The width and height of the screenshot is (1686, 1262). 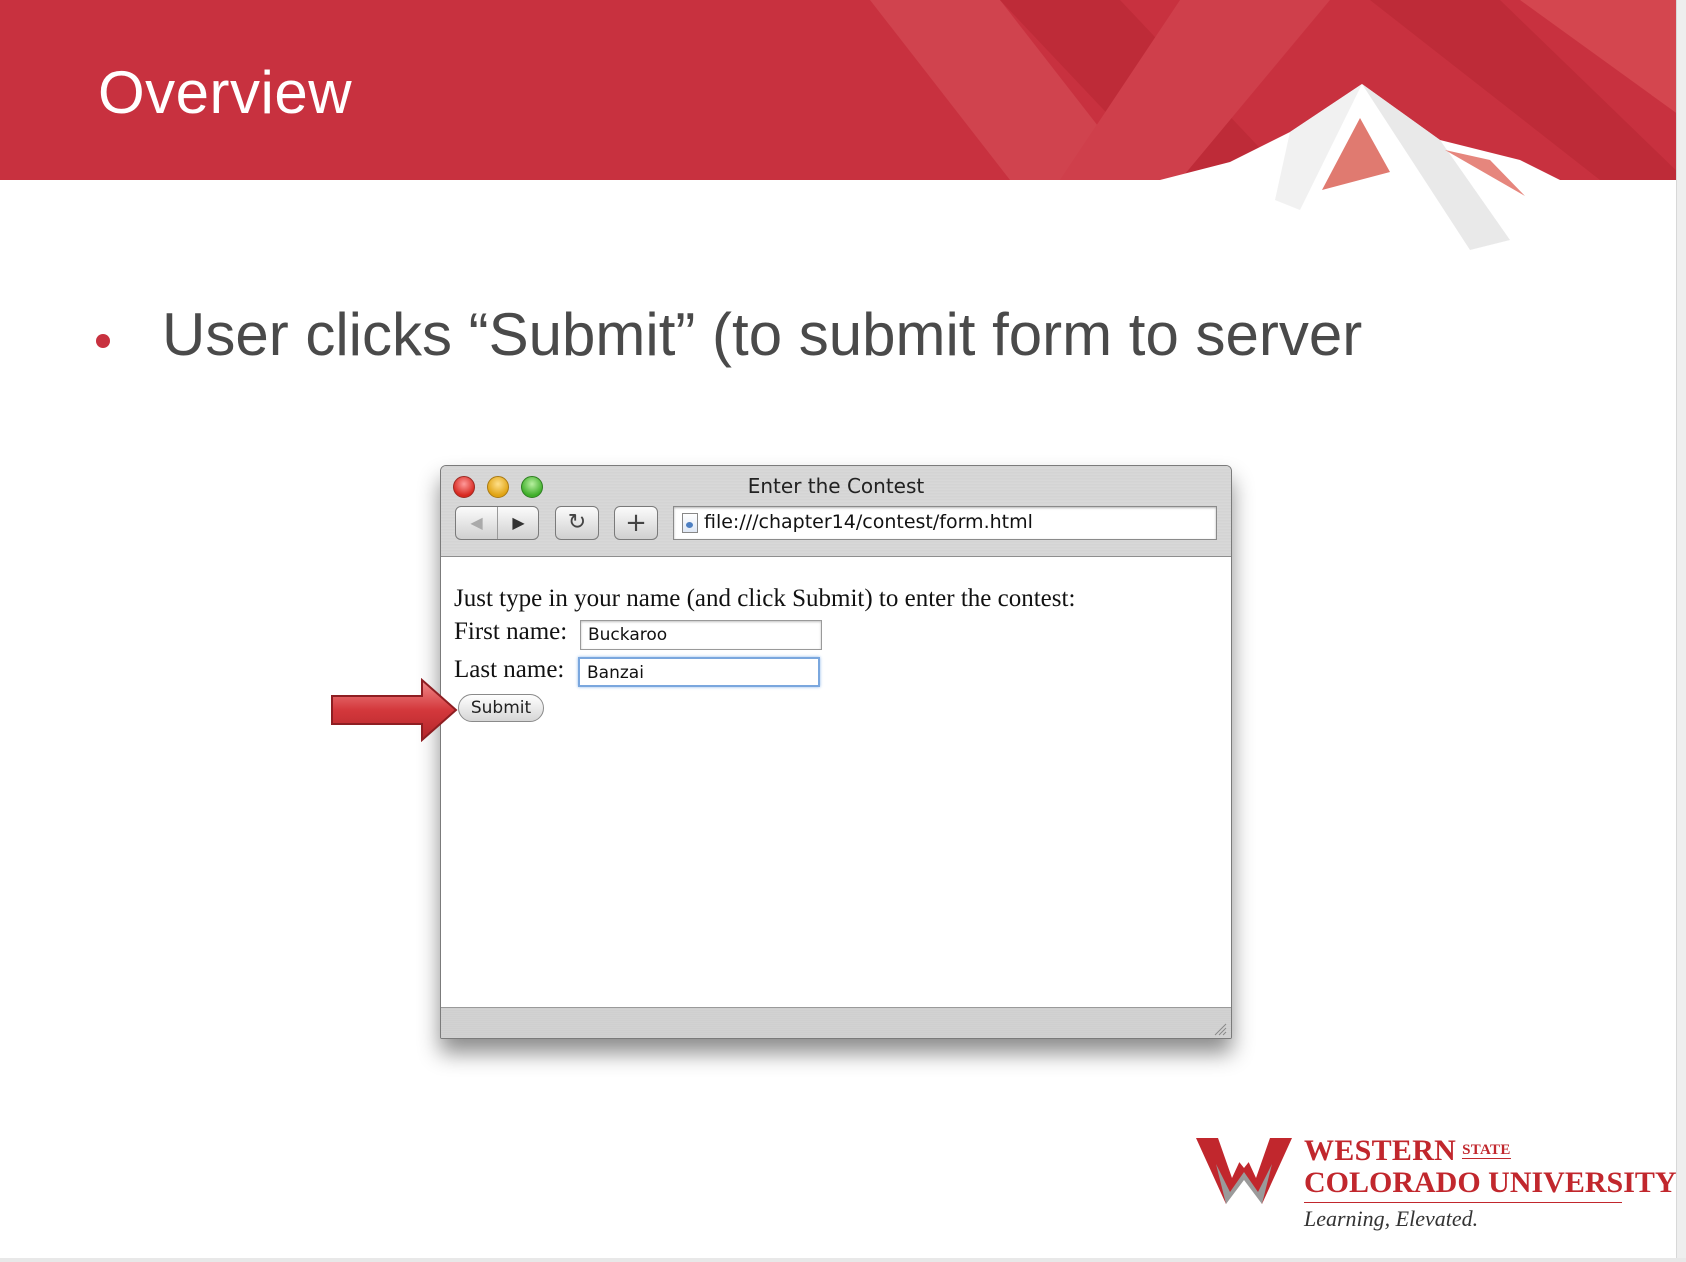 I want to click on w-mountain-logo-icon, so click(x=1244, y=1171).